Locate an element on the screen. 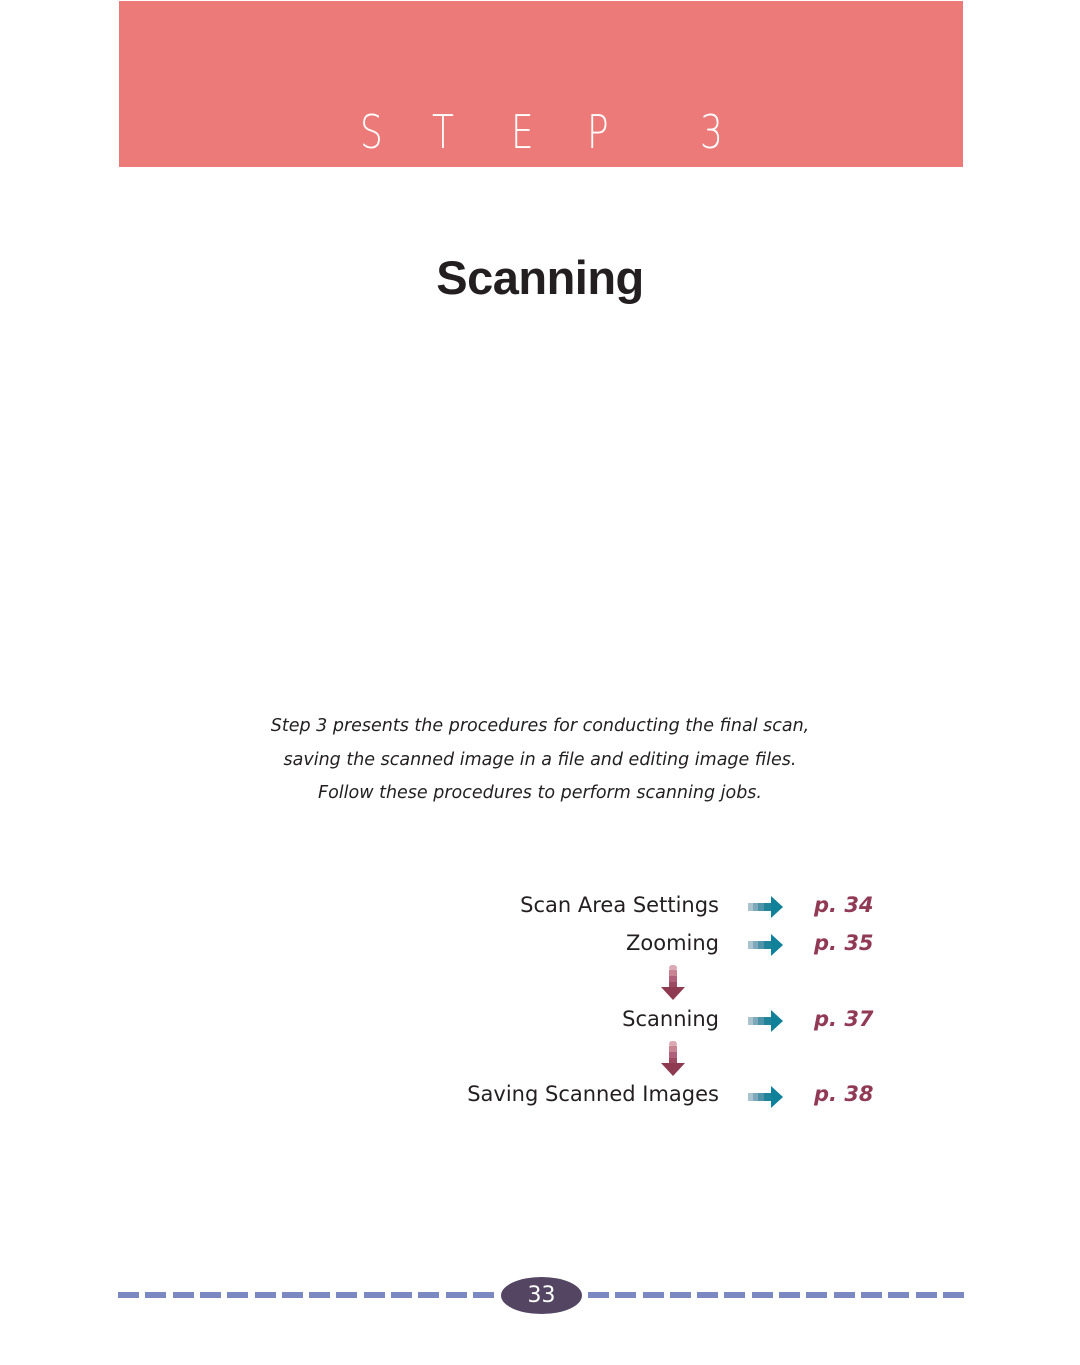 This screenshot has width=1080, height=1365. step-letter-p: P is located at coordinates (598, 132).